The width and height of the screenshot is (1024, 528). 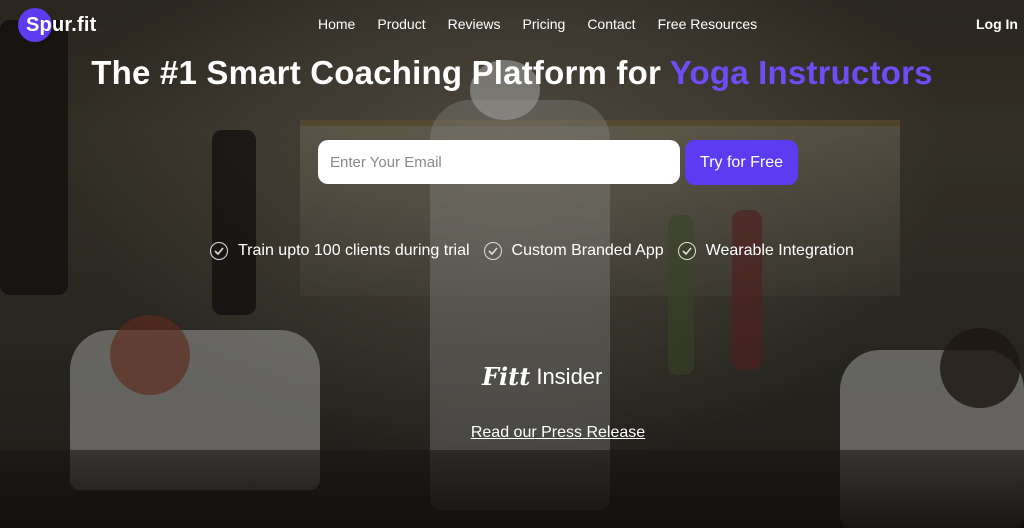 What do you see at coordinates (506, 376) in the screenshot?
I see `logo-fitt: Fitt` at bounding box center [506, 376].